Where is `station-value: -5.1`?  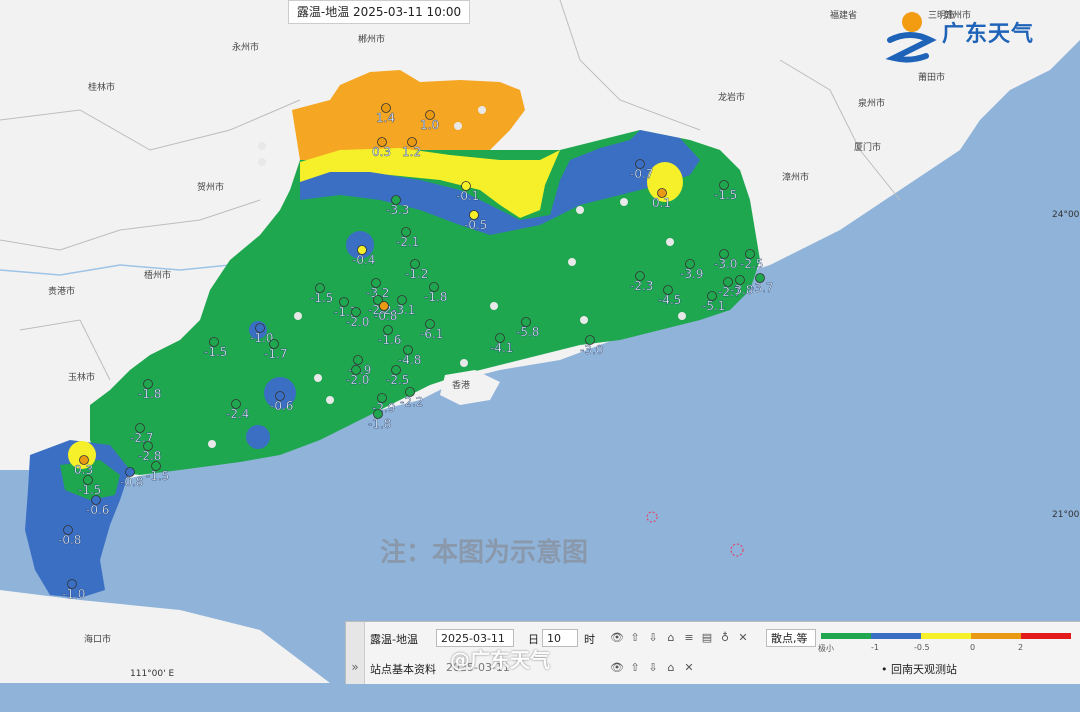 station-value: -5.1 is located at coordinates (713, 306).